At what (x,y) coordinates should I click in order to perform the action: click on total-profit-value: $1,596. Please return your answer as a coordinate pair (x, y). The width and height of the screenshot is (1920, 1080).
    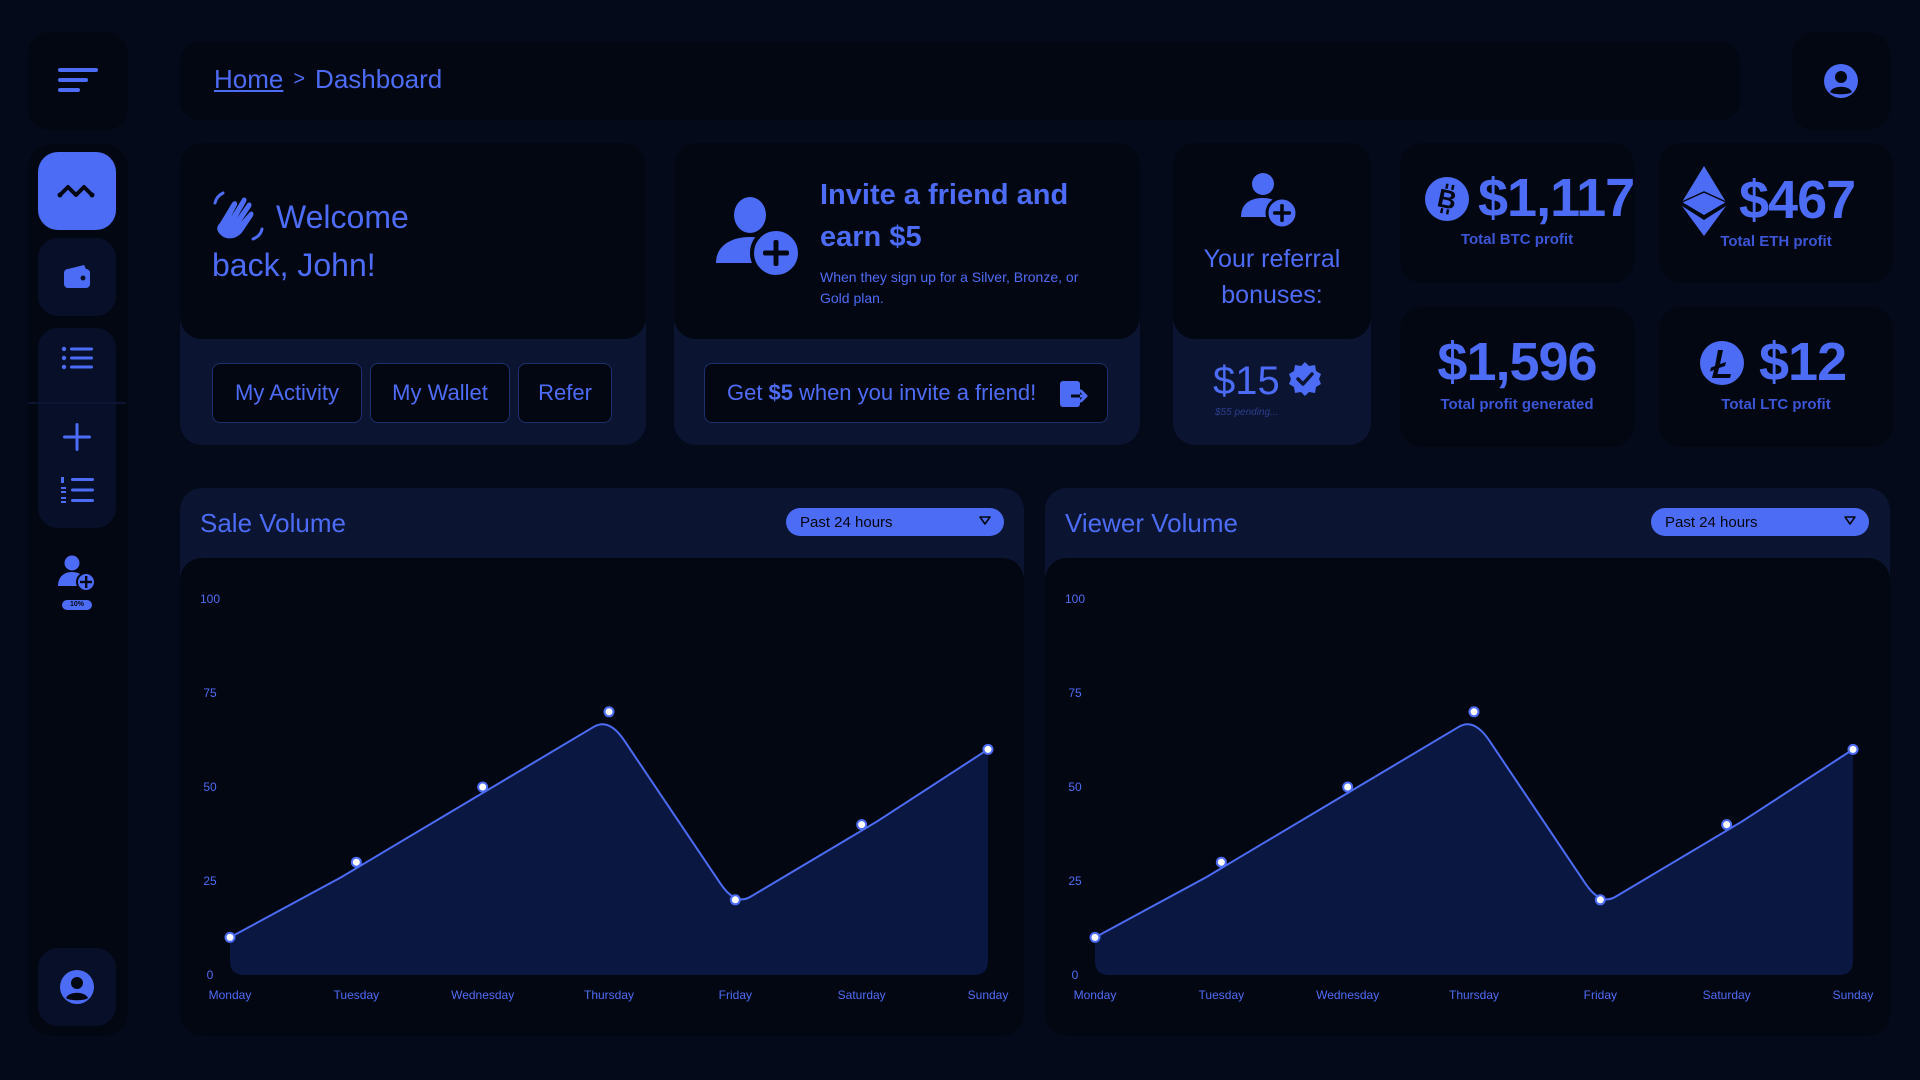
    Looking at the image, I should click on (1517, 362).